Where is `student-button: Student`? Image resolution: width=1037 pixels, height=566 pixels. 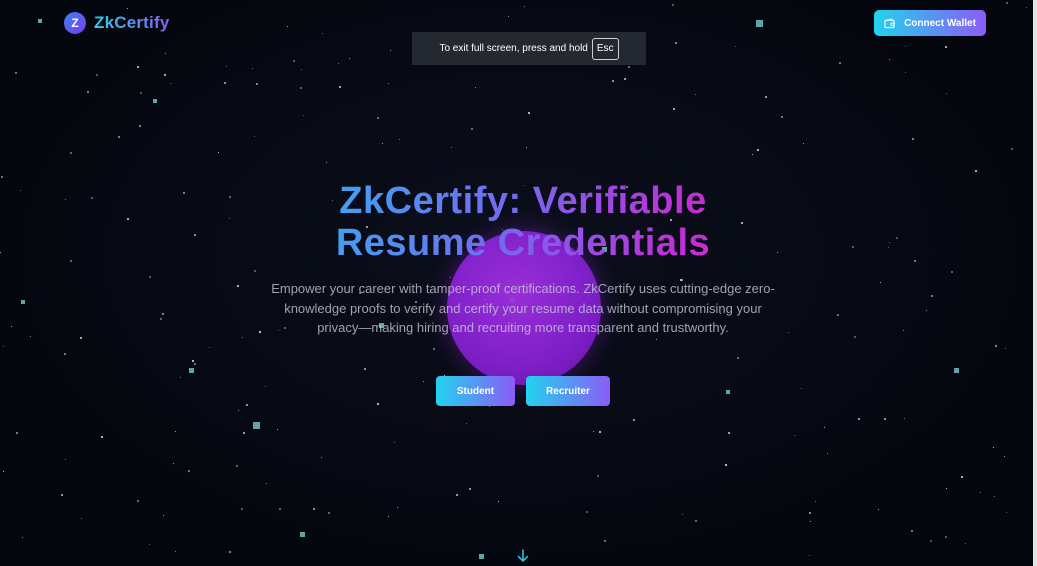
student-button: Student is located at coordinates (475, 391).